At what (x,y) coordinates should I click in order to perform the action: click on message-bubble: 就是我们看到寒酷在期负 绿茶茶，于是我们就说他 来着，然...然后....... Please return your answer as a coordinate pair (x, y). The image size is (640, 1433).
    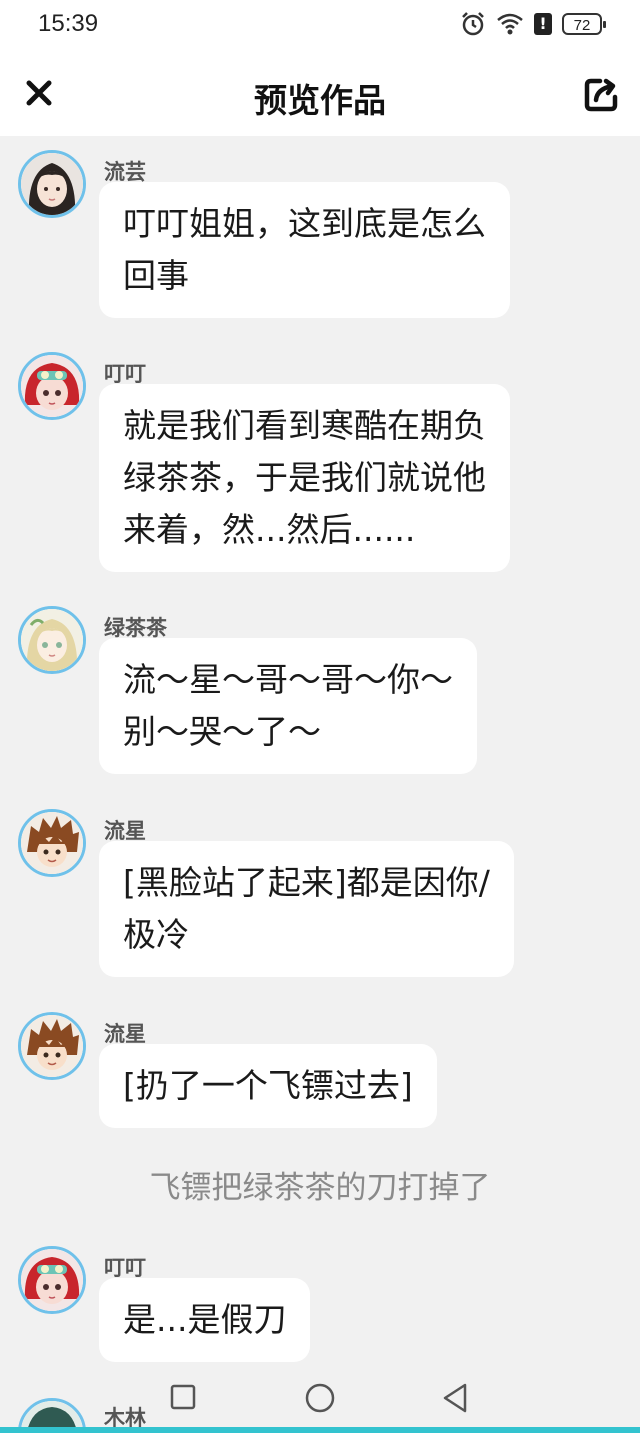
    Looking at the image, I should click on (304, 478).